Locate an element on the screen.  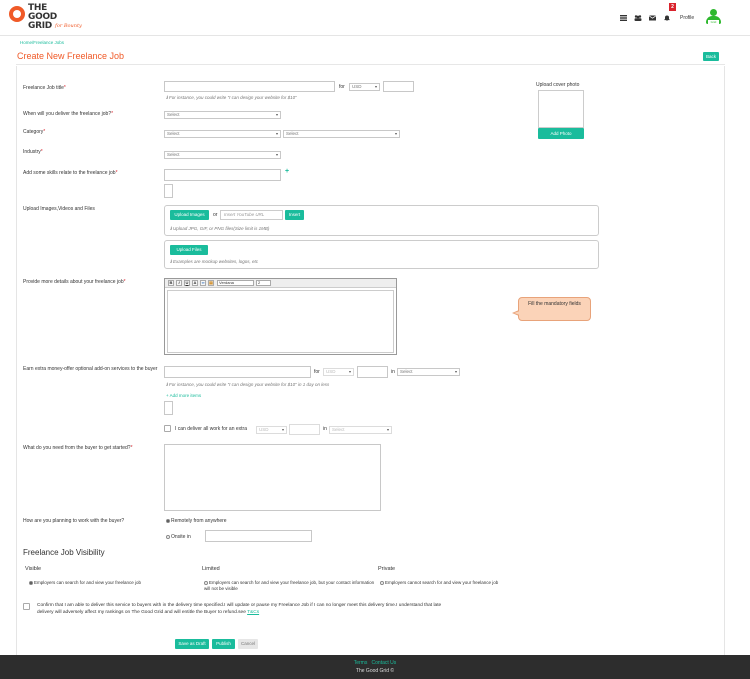
visibility-heading: Freelance Job Visibility is located at coordinates (64, 552).